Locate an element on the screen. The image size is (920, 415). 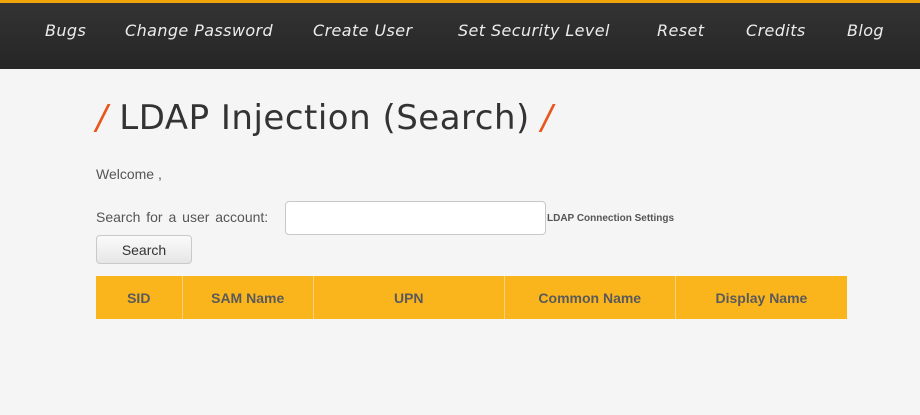
nav-item-set-security-level: Set Security Level is located at coordinates (534, 30).